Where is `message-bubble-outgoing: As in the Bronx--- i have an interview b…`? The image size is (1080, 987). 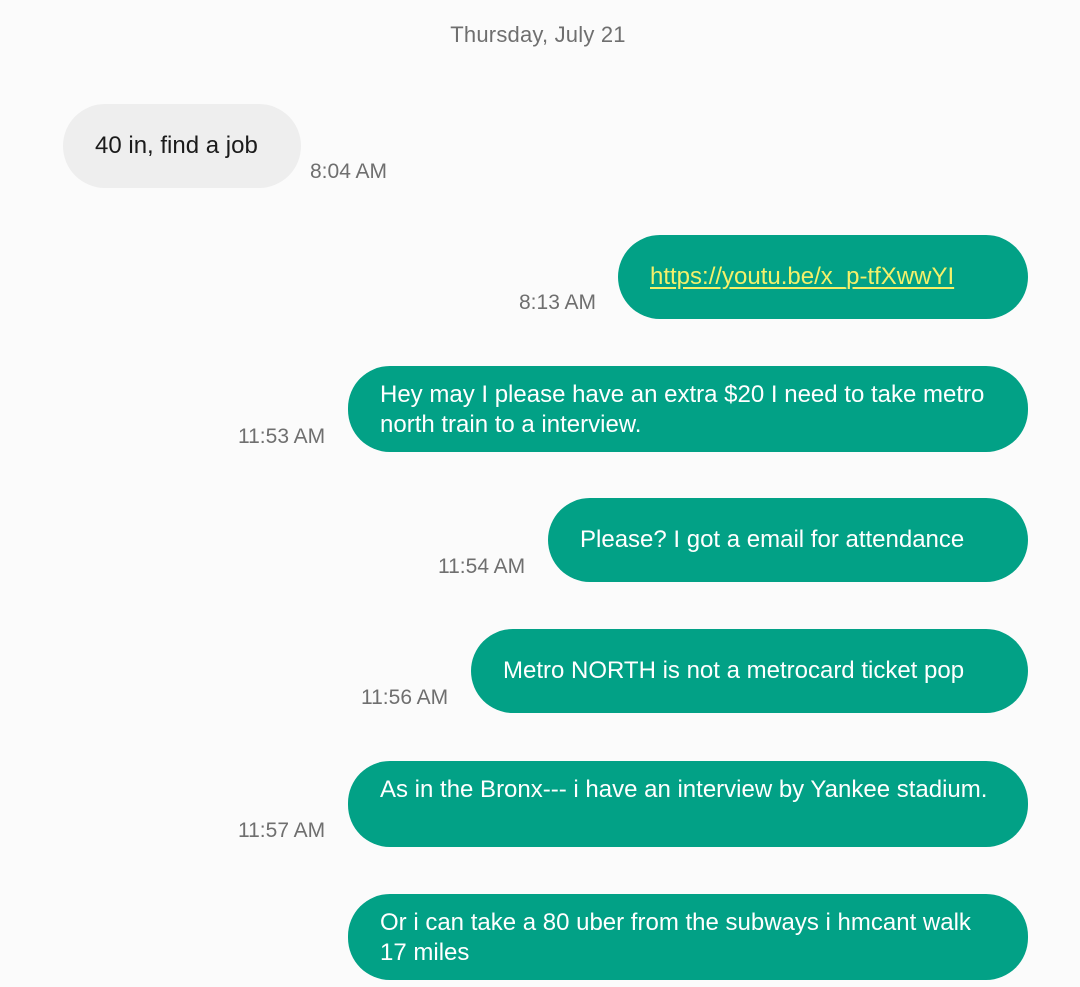
message-bubble-outgoing: As in the Bronx--- i have an interview b… is located at coordinates (688, 804).